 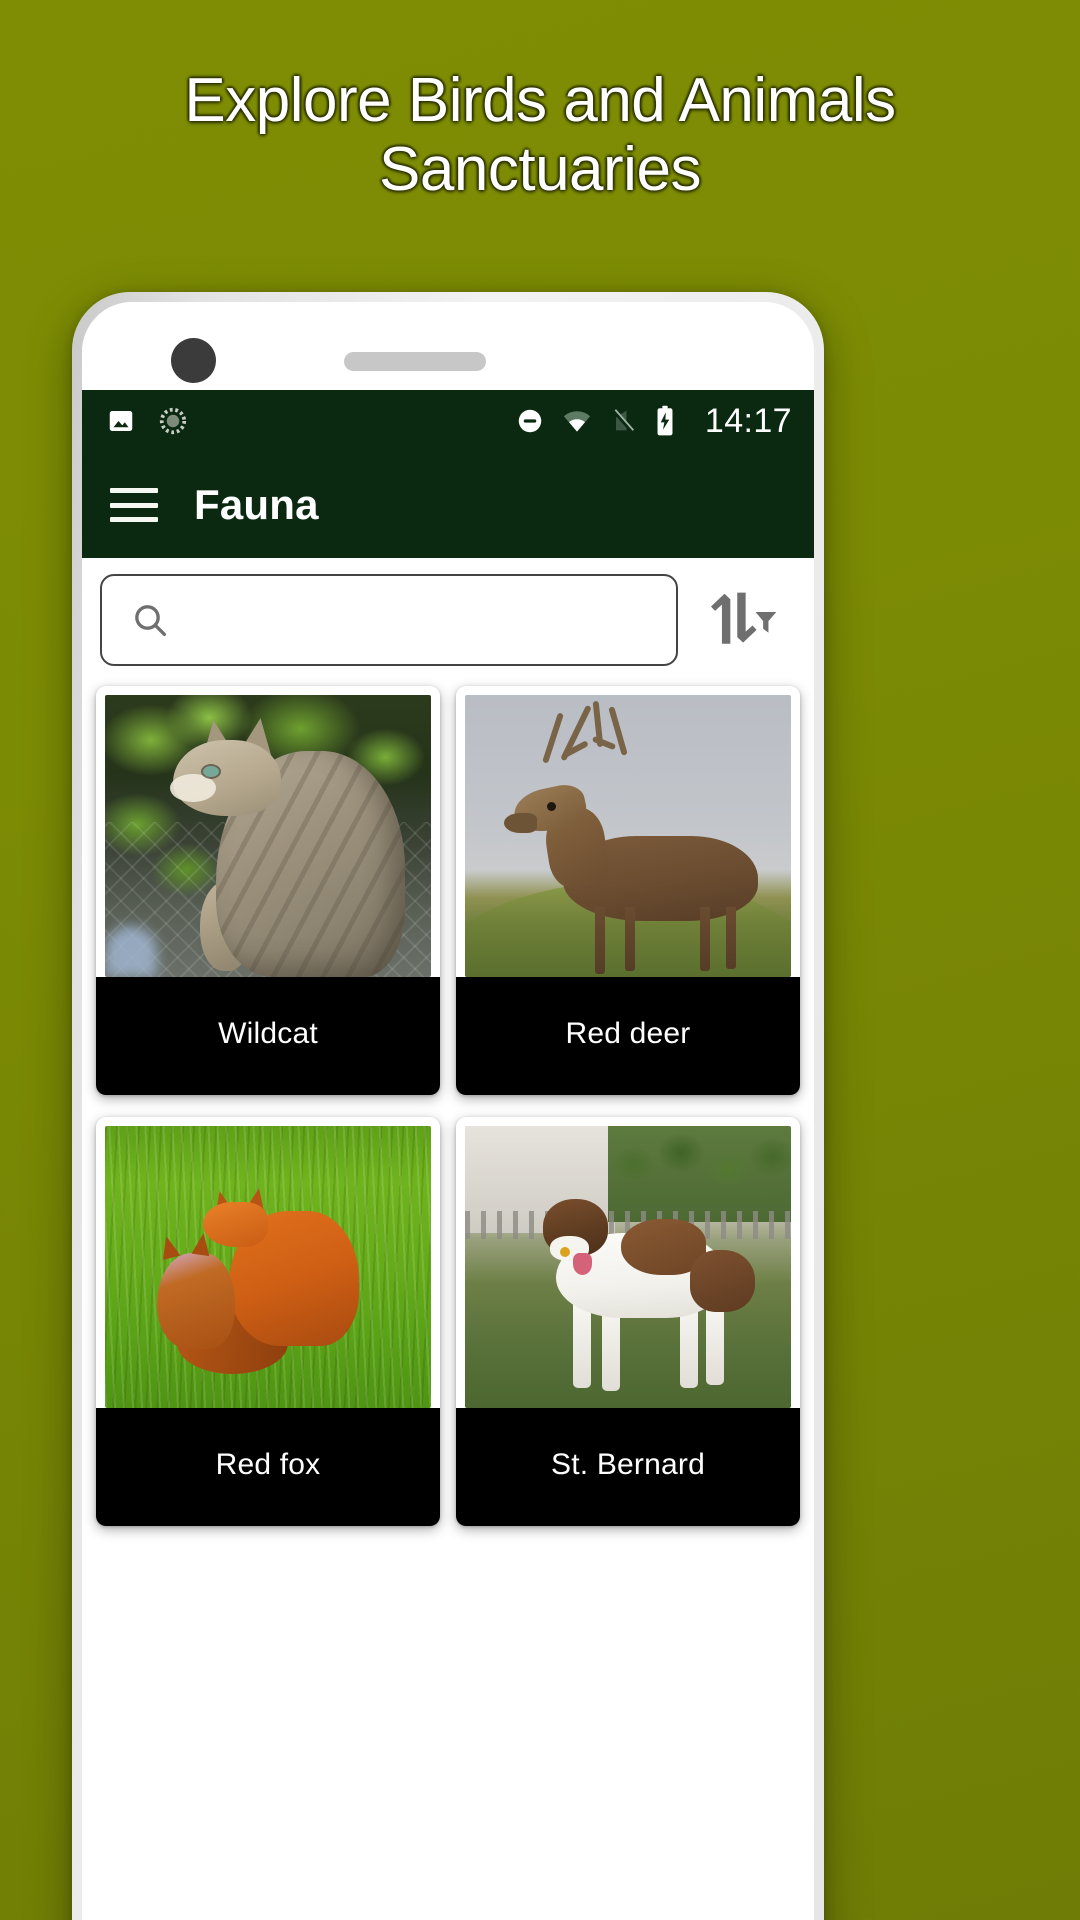 What do you see at coordinates (448, 505) in the screenshot?
I see `app-bar: Fauna` at bounding box center [448, 505].